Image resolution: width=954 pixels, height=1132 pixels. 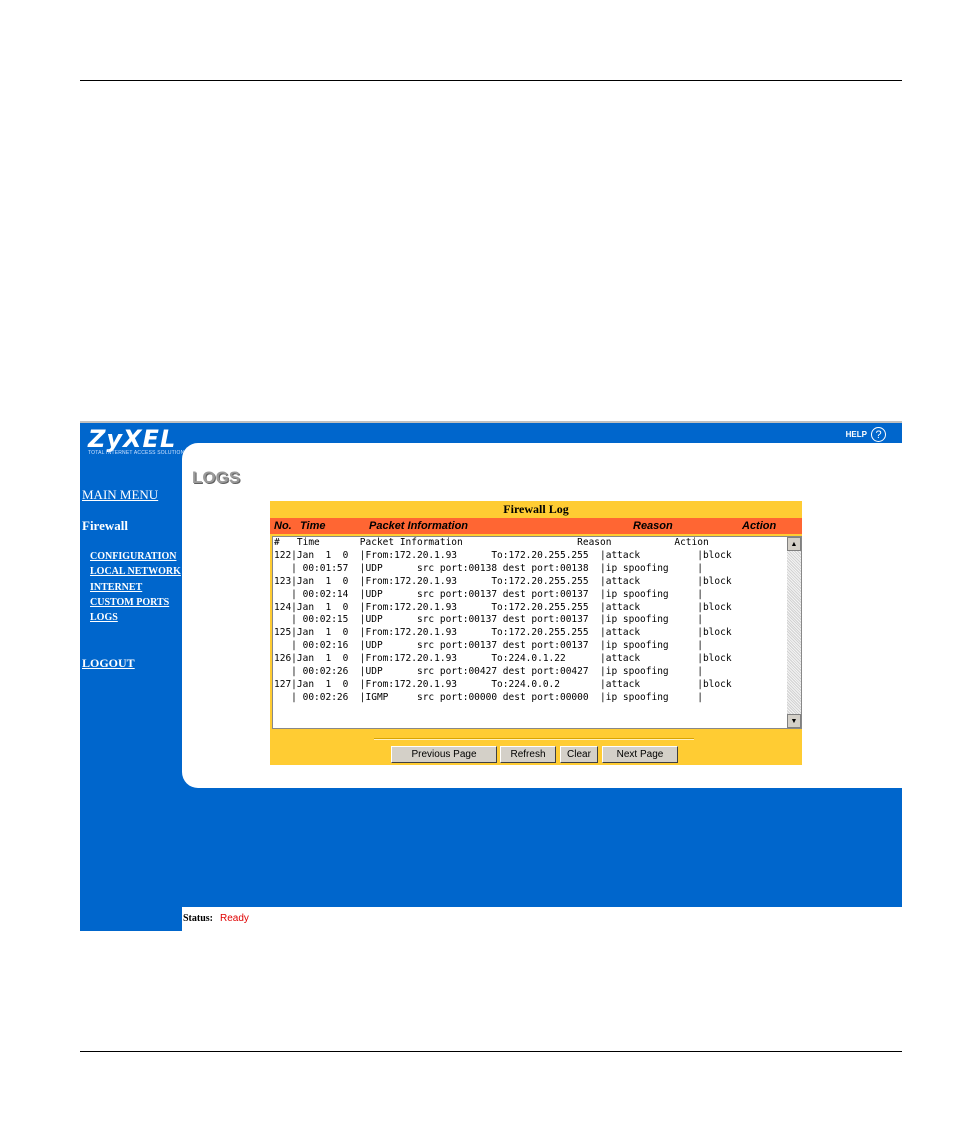 I want to click on nav-link-configuration: CONFIGURATION, so click(x=133, y=556).